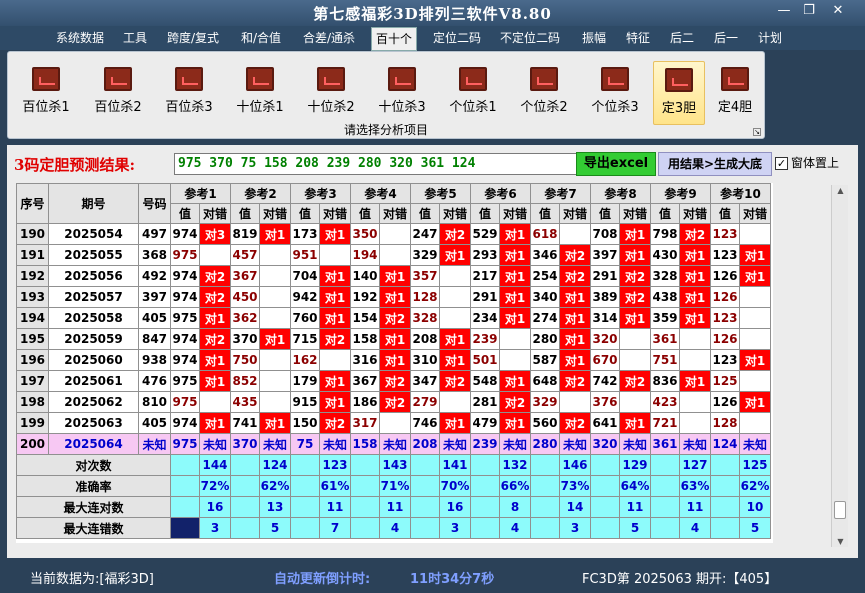  I want to click on value-cell: 715, so click(305, 339).